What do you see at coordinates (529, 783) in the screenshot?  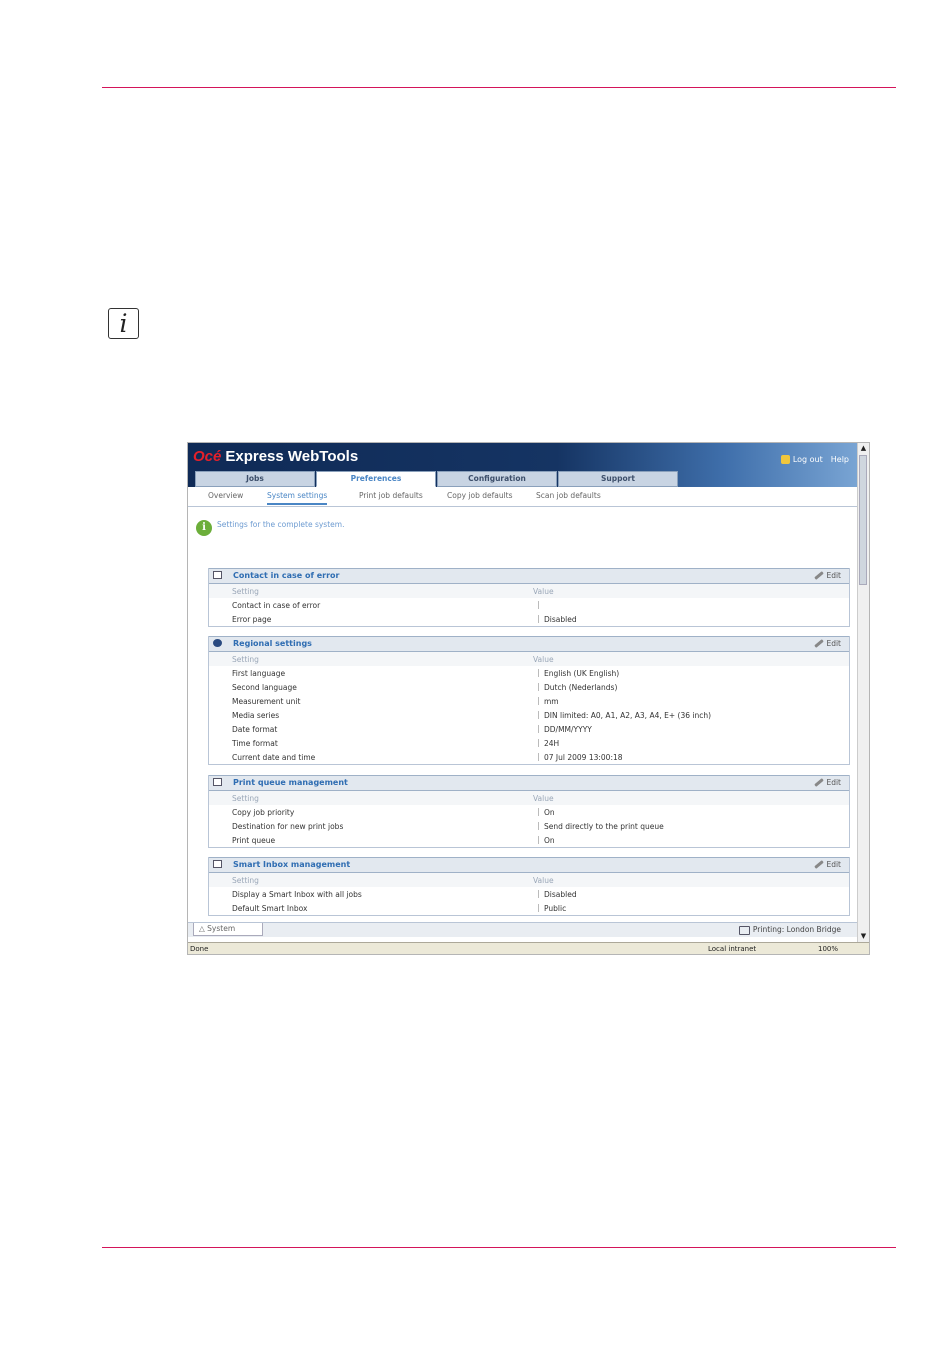 I see `section-header: Print queue management Edit` at bounding box center [529, 783].